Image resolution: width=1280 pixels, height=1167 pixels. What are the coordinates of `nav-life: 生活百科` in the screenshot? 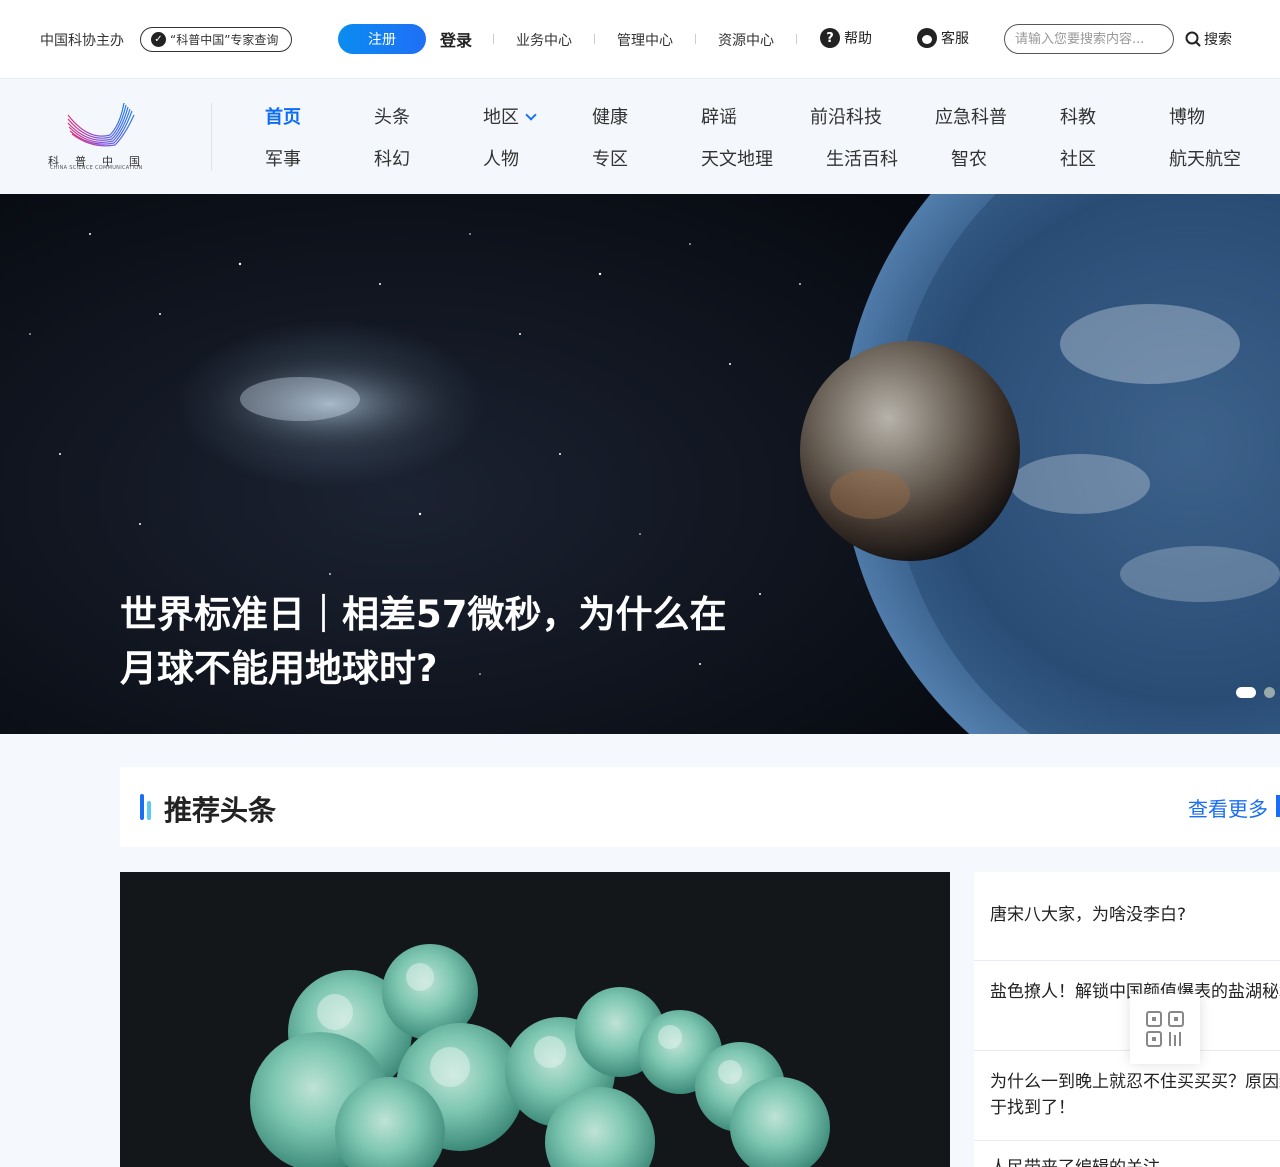 It's located at (862, 158).